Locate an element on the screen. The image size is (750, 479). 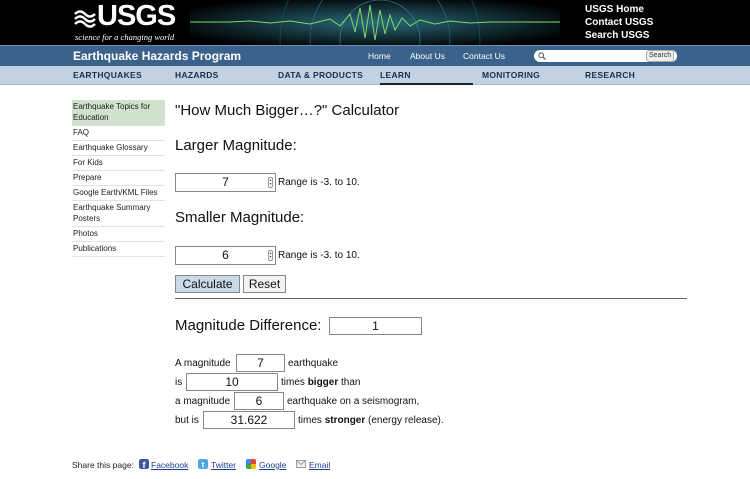
smaller-magnitude-value: 6 is located at coordinates (225, 255).